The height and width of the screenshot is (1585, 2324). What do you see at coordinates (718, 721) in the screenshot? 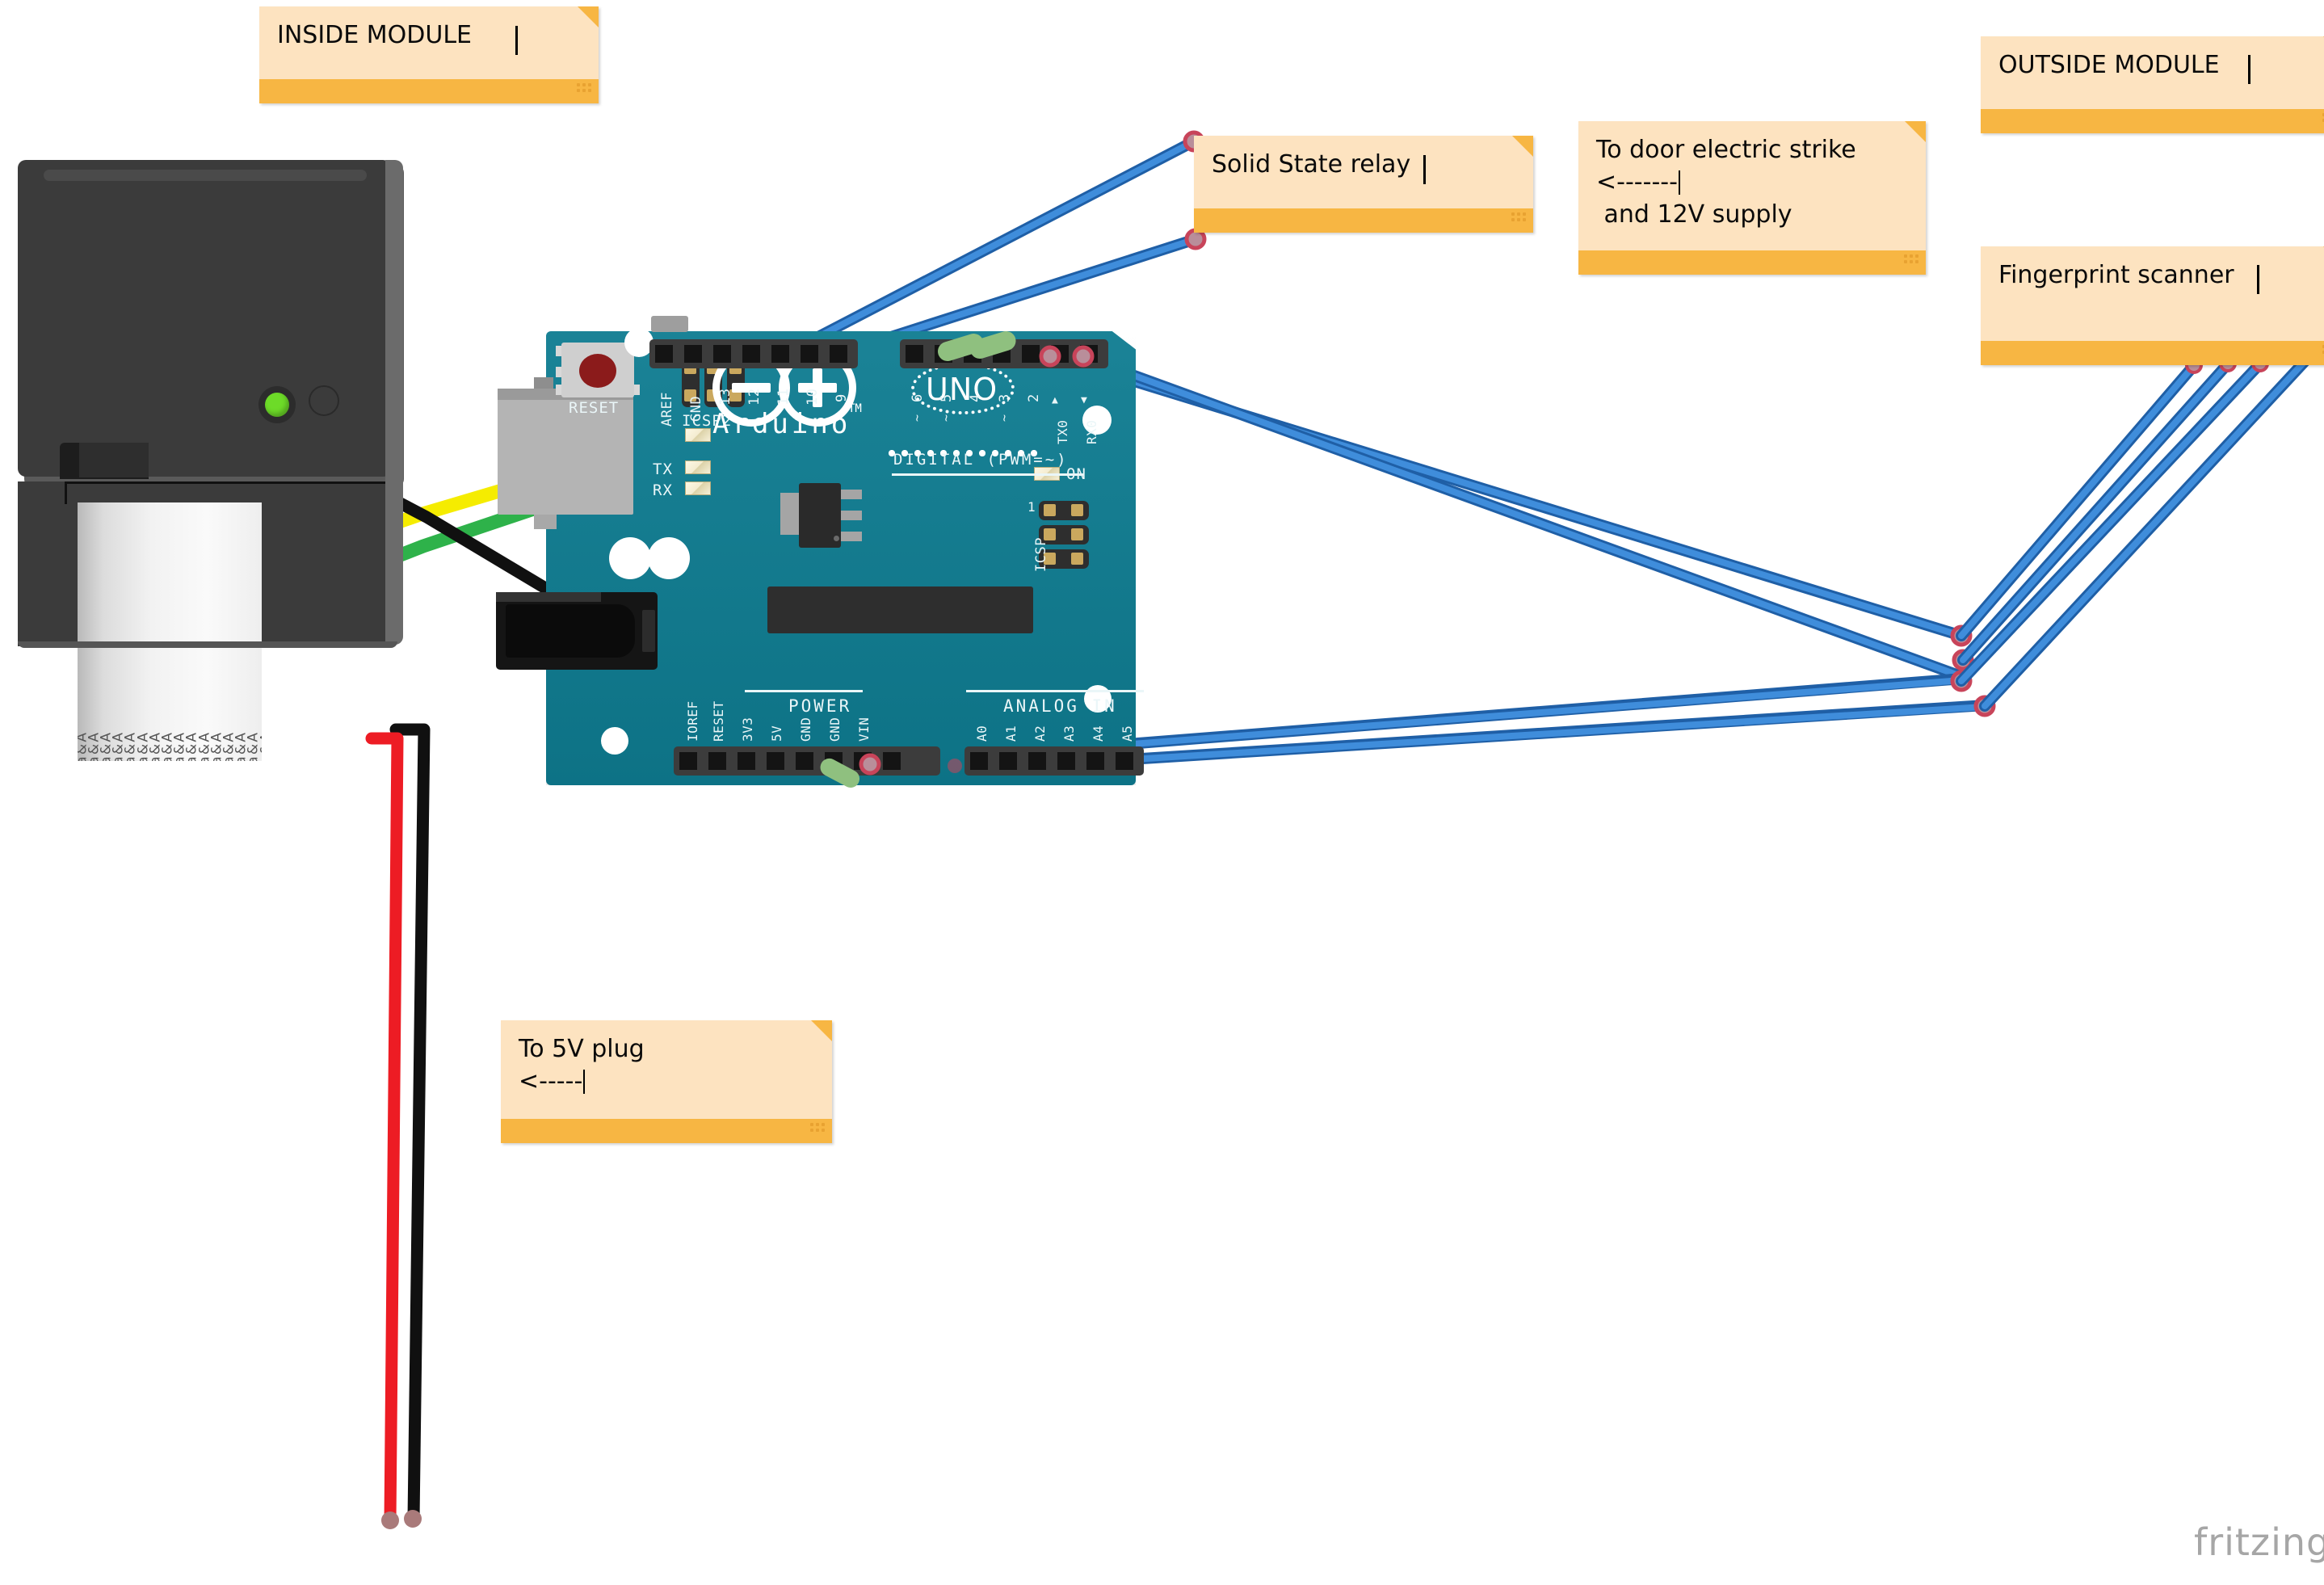
I see `pin-label-reset: RESET` at bounding box center [718, 721].